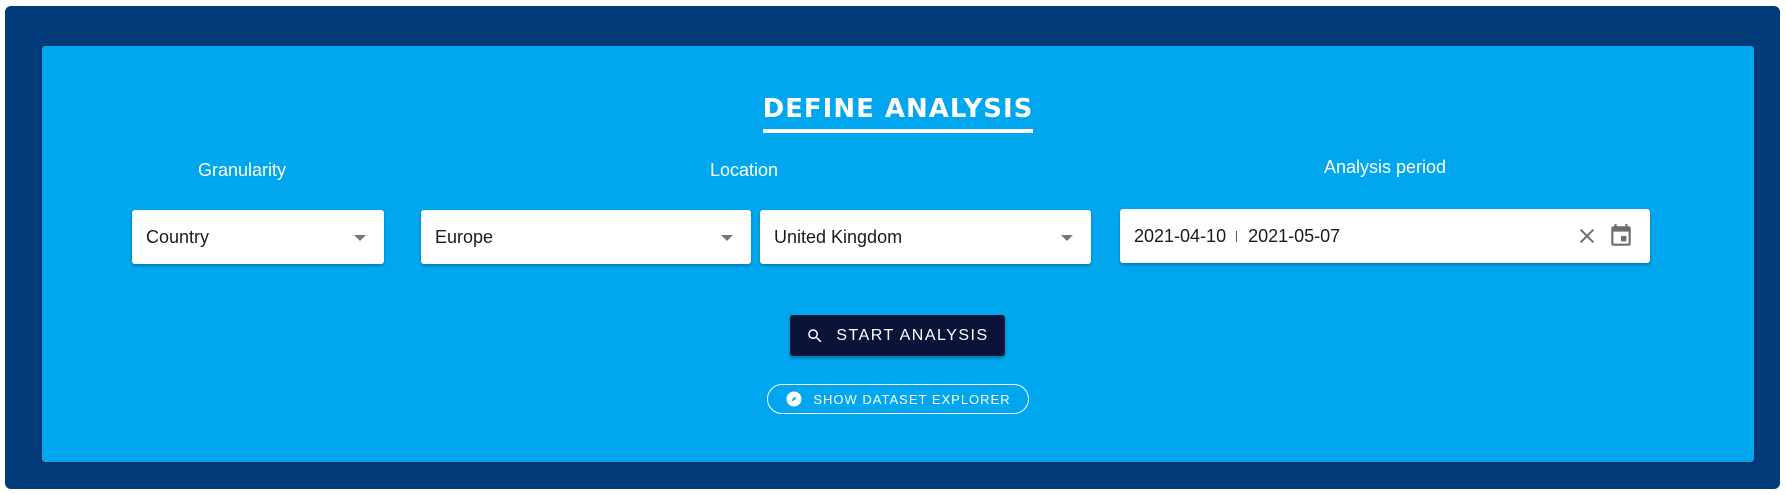 The image size is (1786, 495). Describe the element at coordinates (1237, 236) in the screenshot. I see `date-separator` at that location.